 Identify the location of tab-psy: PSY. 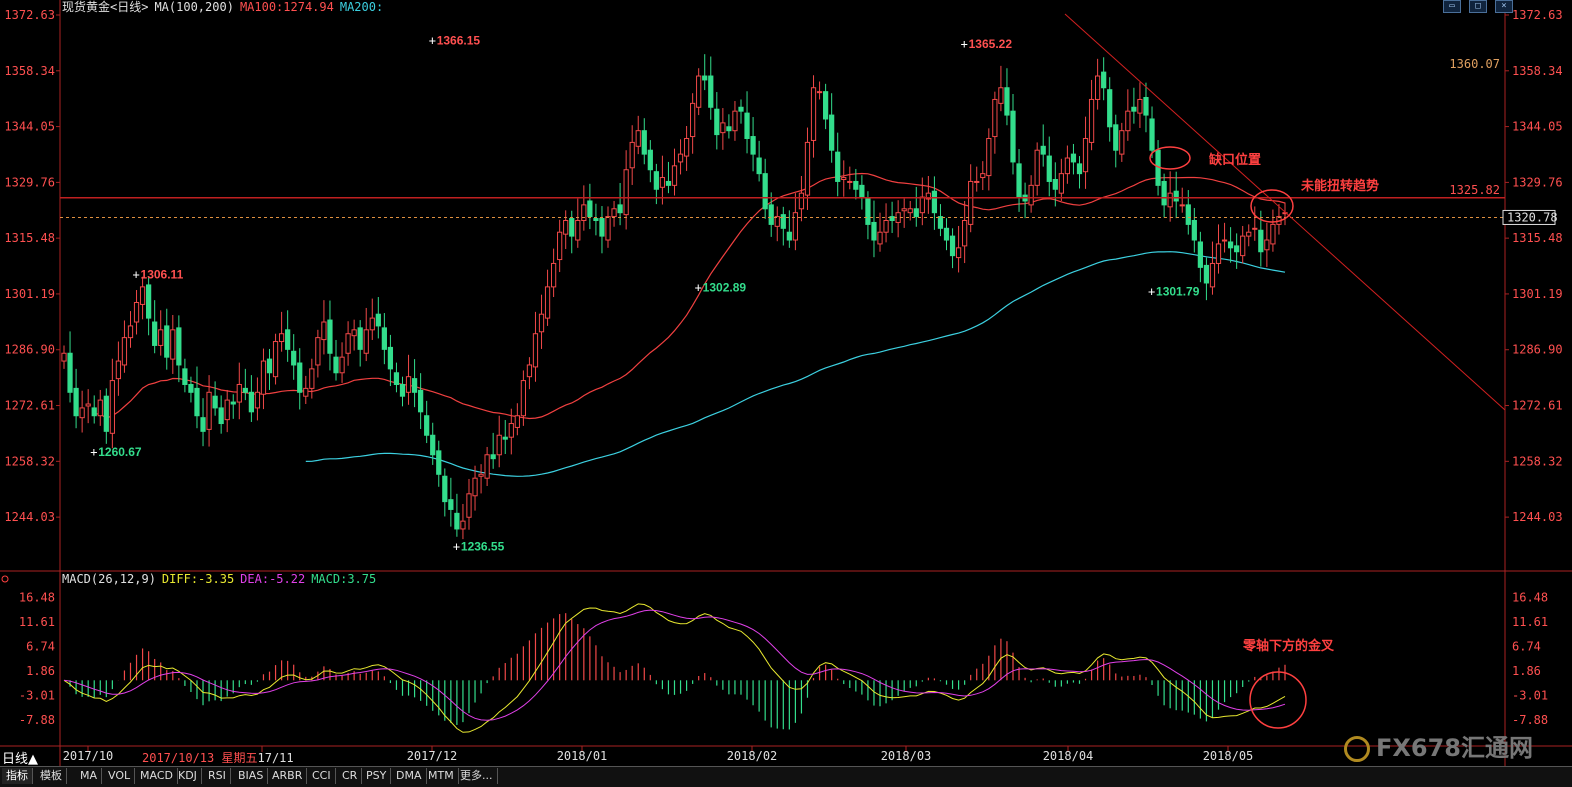
(377, 776).